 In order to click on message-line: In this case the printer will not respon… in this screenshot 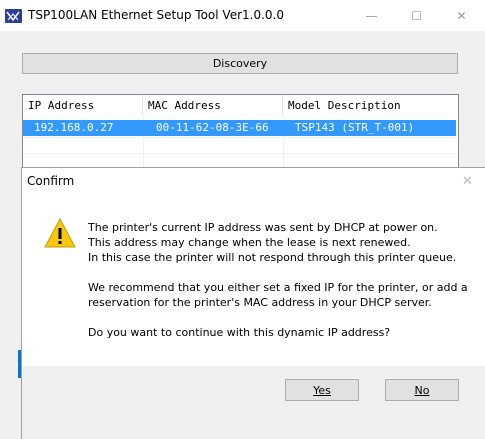, I will do `click(272, 257)`.